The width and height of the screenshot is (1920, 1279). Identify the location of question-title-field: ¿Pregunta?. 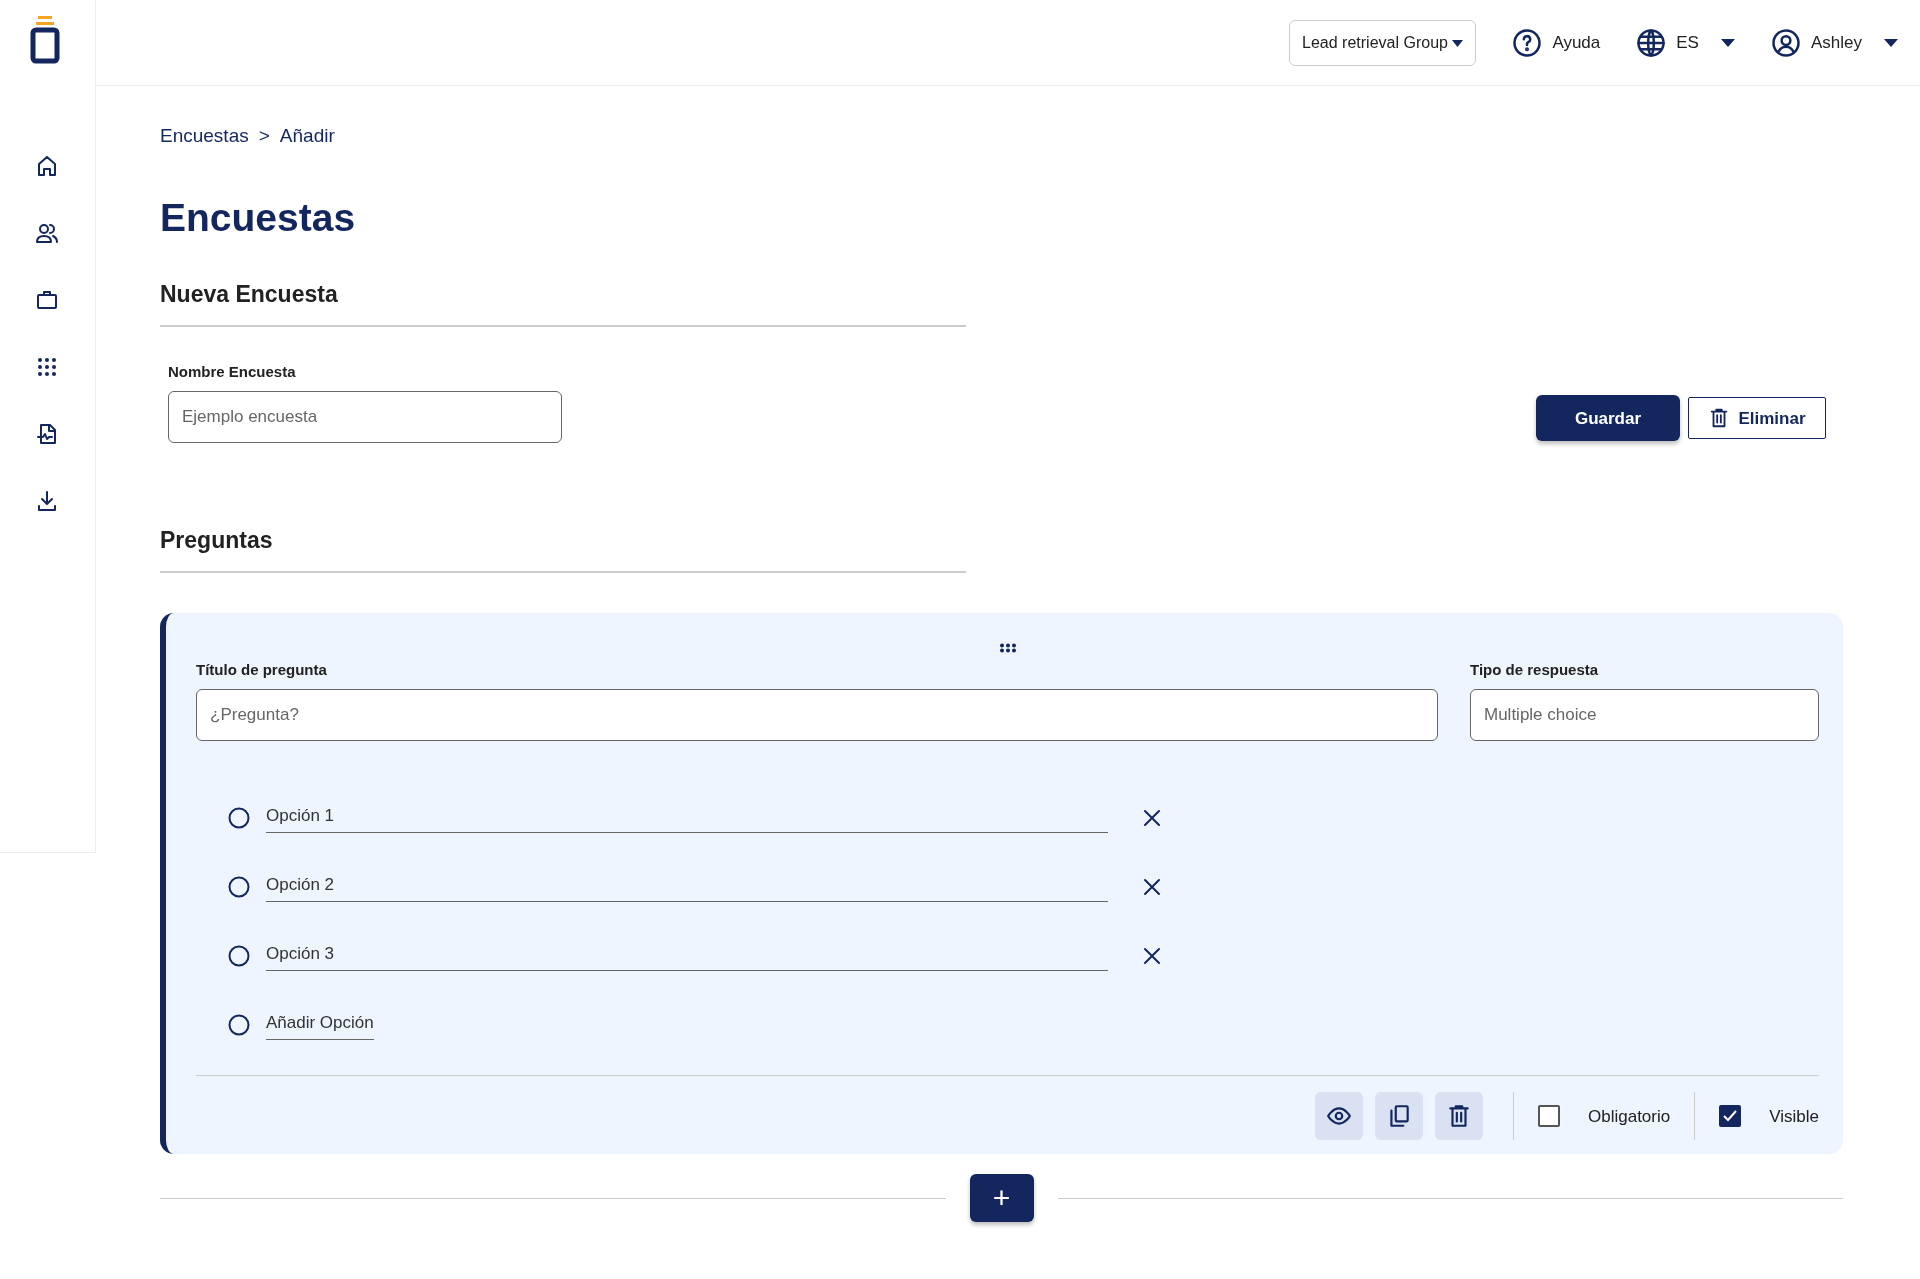
(817, 715).